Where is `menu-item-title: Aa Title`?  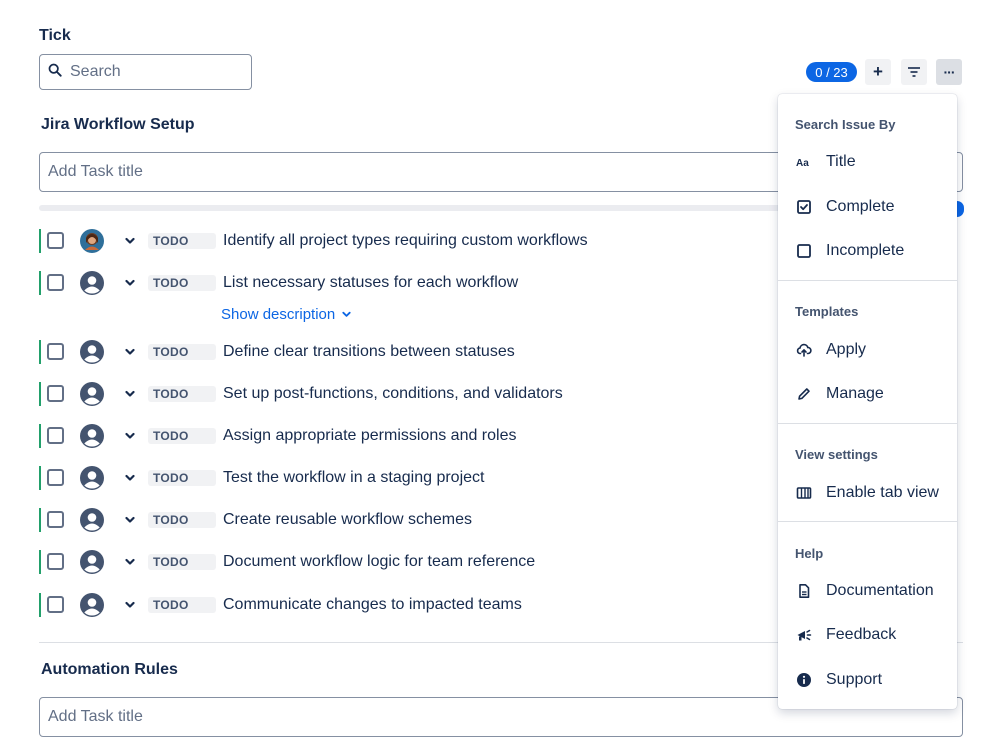 menu-item-title: Aa Title is located at coordinates (867, 162).